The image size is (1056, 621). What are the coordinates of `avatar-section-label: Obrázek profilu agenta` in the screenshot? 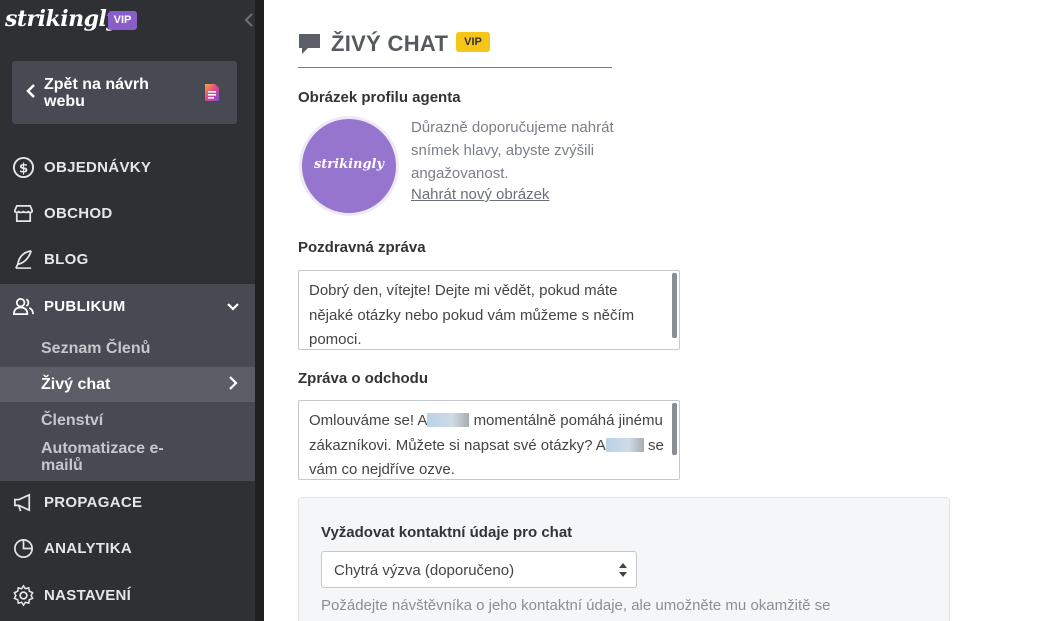 It's located at (379, 97).